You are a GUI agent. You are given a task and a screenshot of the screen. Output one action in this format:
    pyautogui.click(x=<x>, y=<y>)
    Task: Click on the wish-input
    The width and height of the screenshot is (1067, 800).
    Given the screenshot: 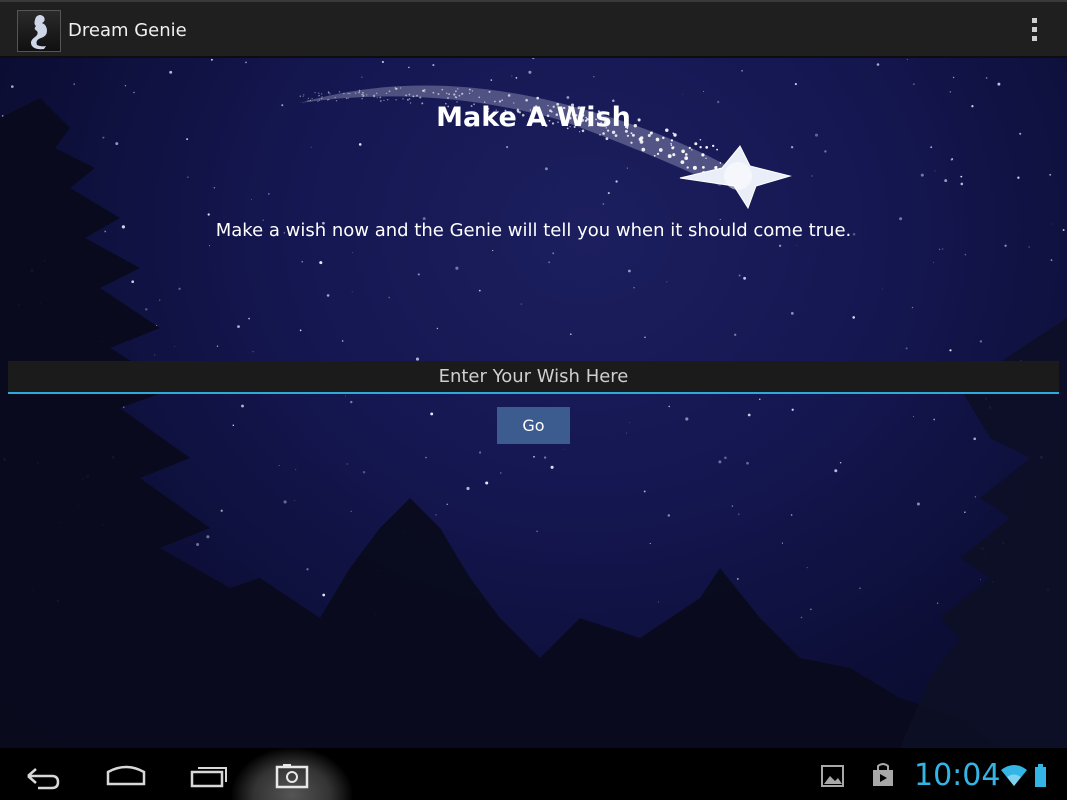 What is the action you would take?
    pyautogui.click(x=533, y=377)
    